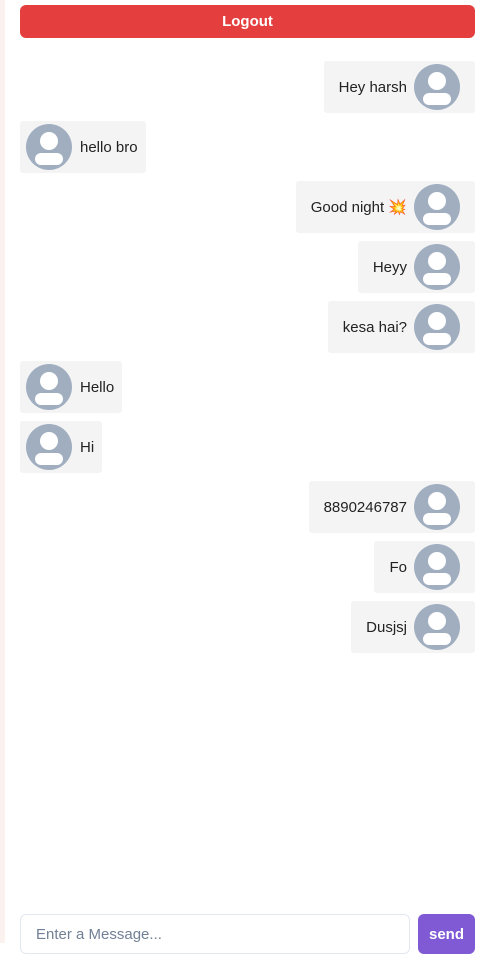  What do you see at coordinates (247, 267) in the screenshot?
I see `message-row: Heyy` at bounding box center [247, 267].